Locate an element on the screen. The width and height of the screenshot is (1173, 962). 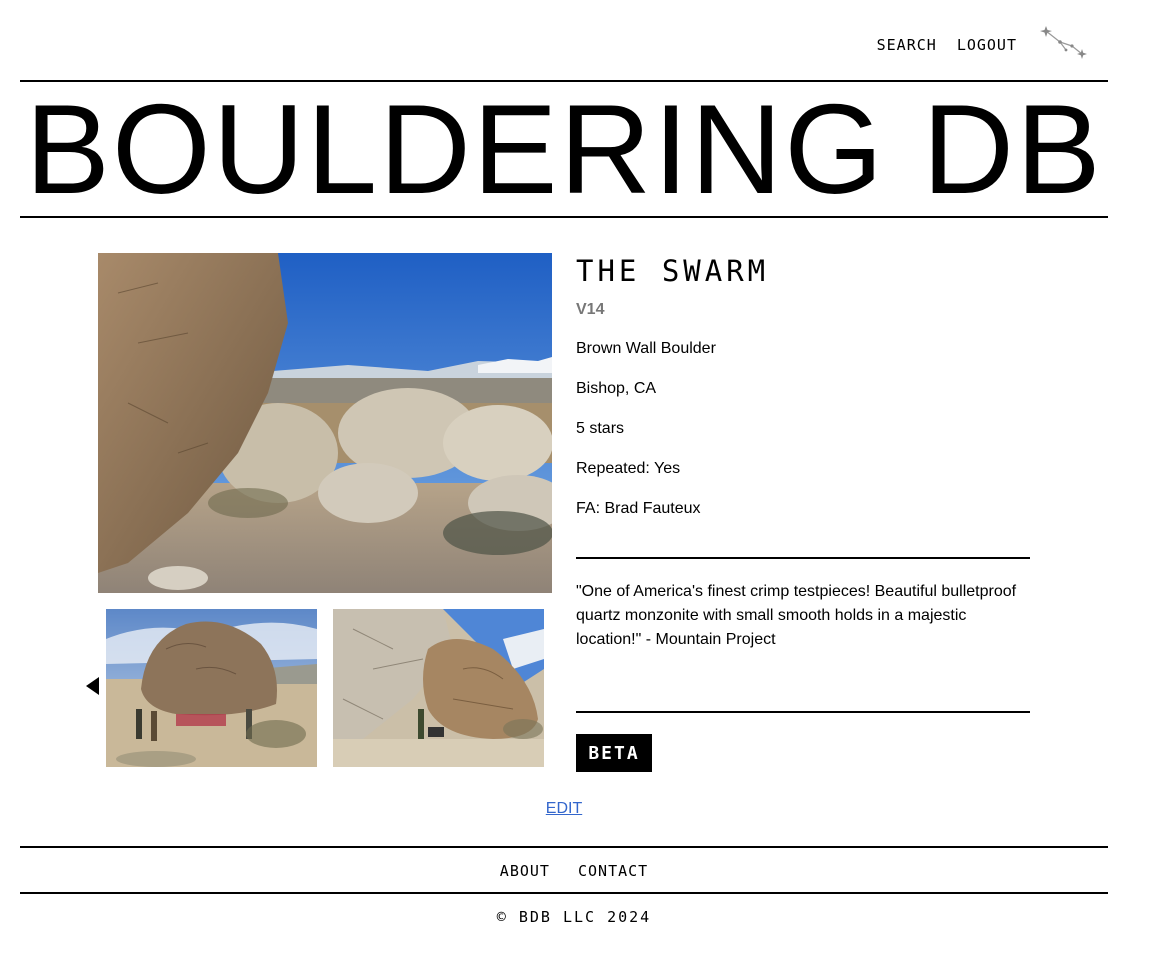
search-link: SEARCH is located at coordinates (907, 45).